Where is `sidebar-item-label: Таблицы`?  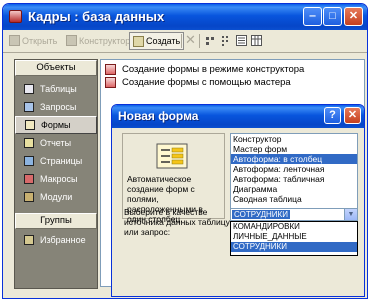
sidebar-item-label: Таблицы is located at coordinates (58, 89).